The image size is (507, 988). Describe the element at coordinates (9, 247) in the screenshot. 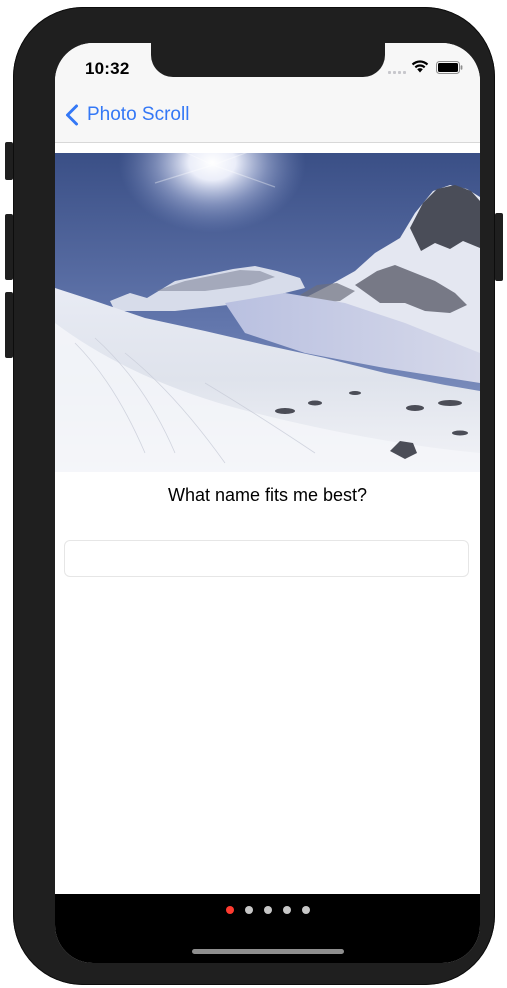

I see `volume-up-button` at that location.